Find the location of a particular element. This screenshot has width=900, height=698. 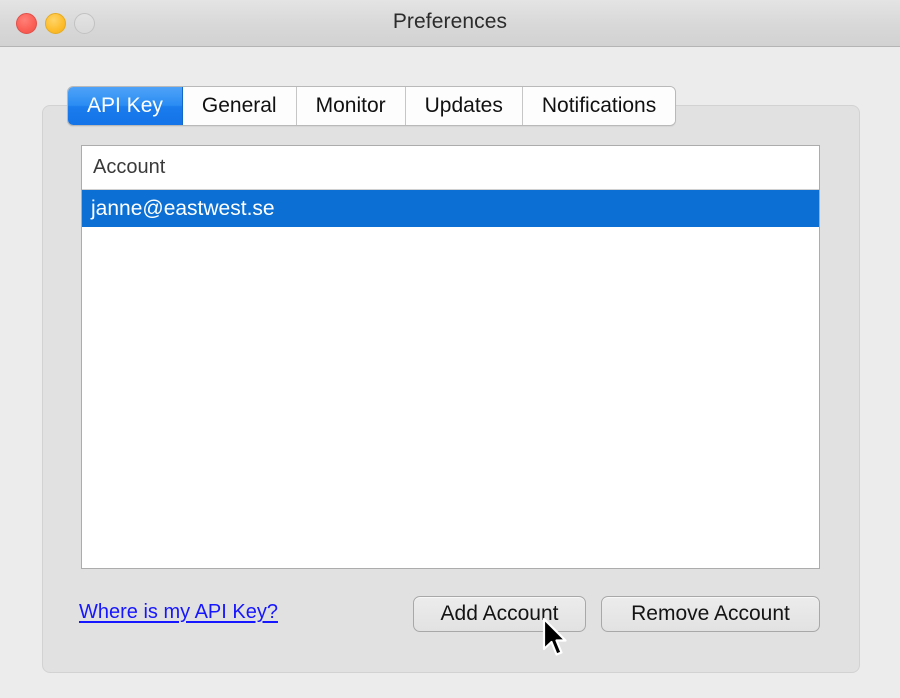

add-account-button: Add Account is located at coordinates (499, 614).